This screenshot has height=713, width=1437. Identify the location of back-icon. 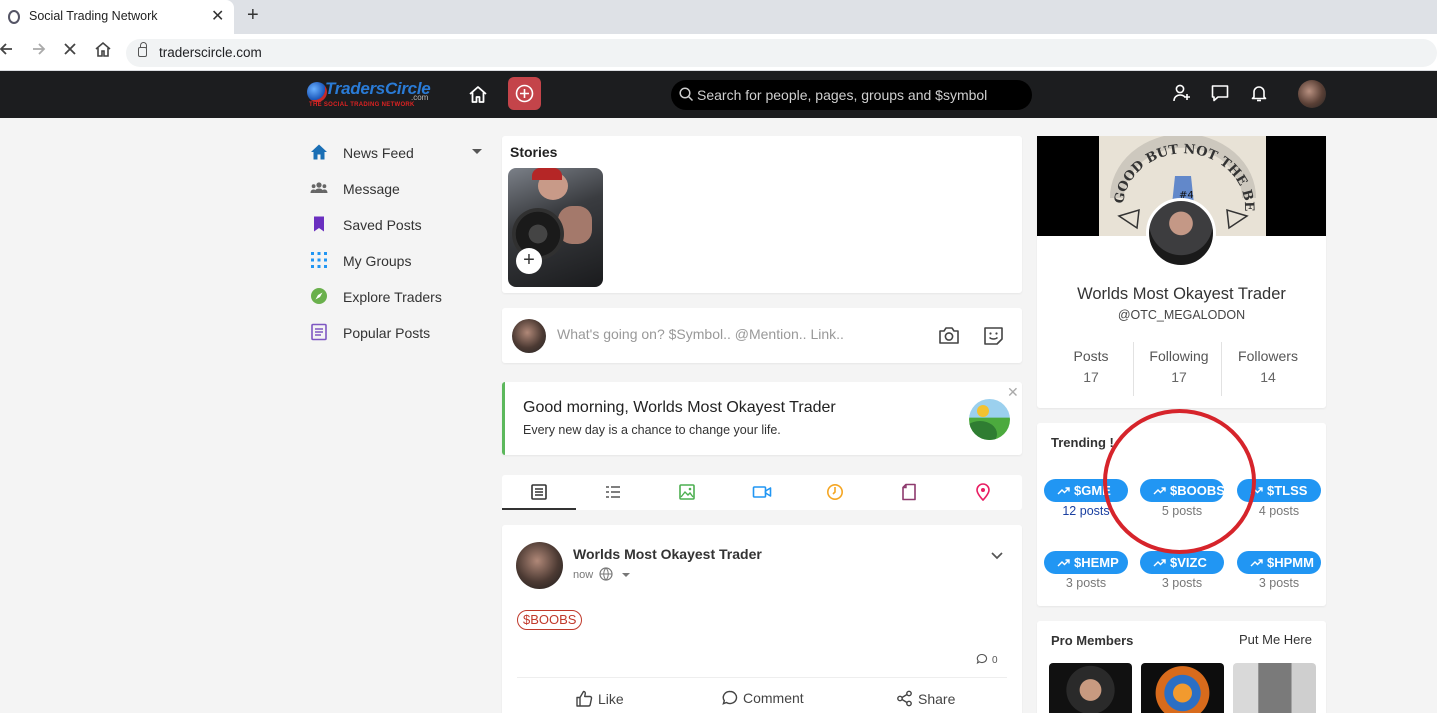
(7, 51).